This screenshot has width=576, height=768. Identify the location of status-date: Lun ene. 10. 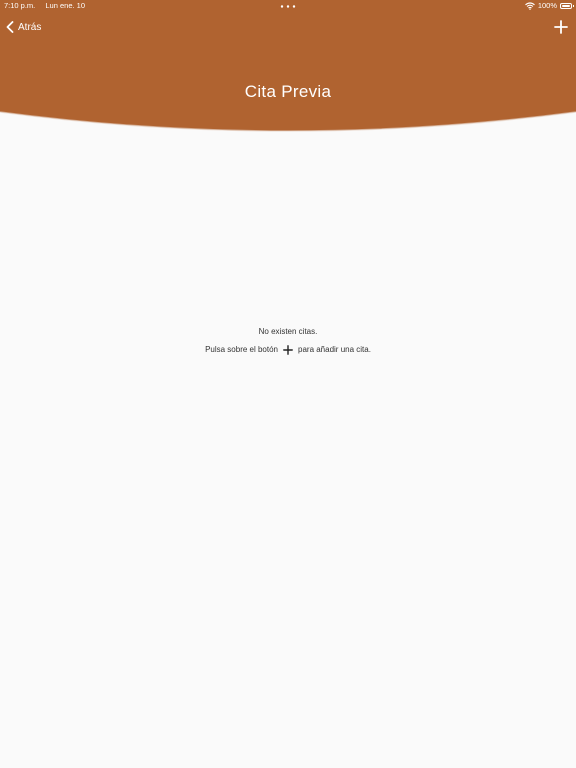
(65, 5).